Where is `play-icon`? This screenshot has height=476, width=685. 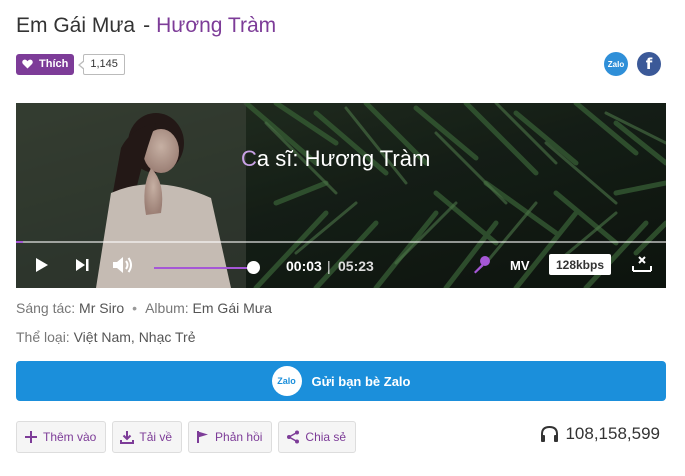 play-icon is located at coordinates (41, 265).